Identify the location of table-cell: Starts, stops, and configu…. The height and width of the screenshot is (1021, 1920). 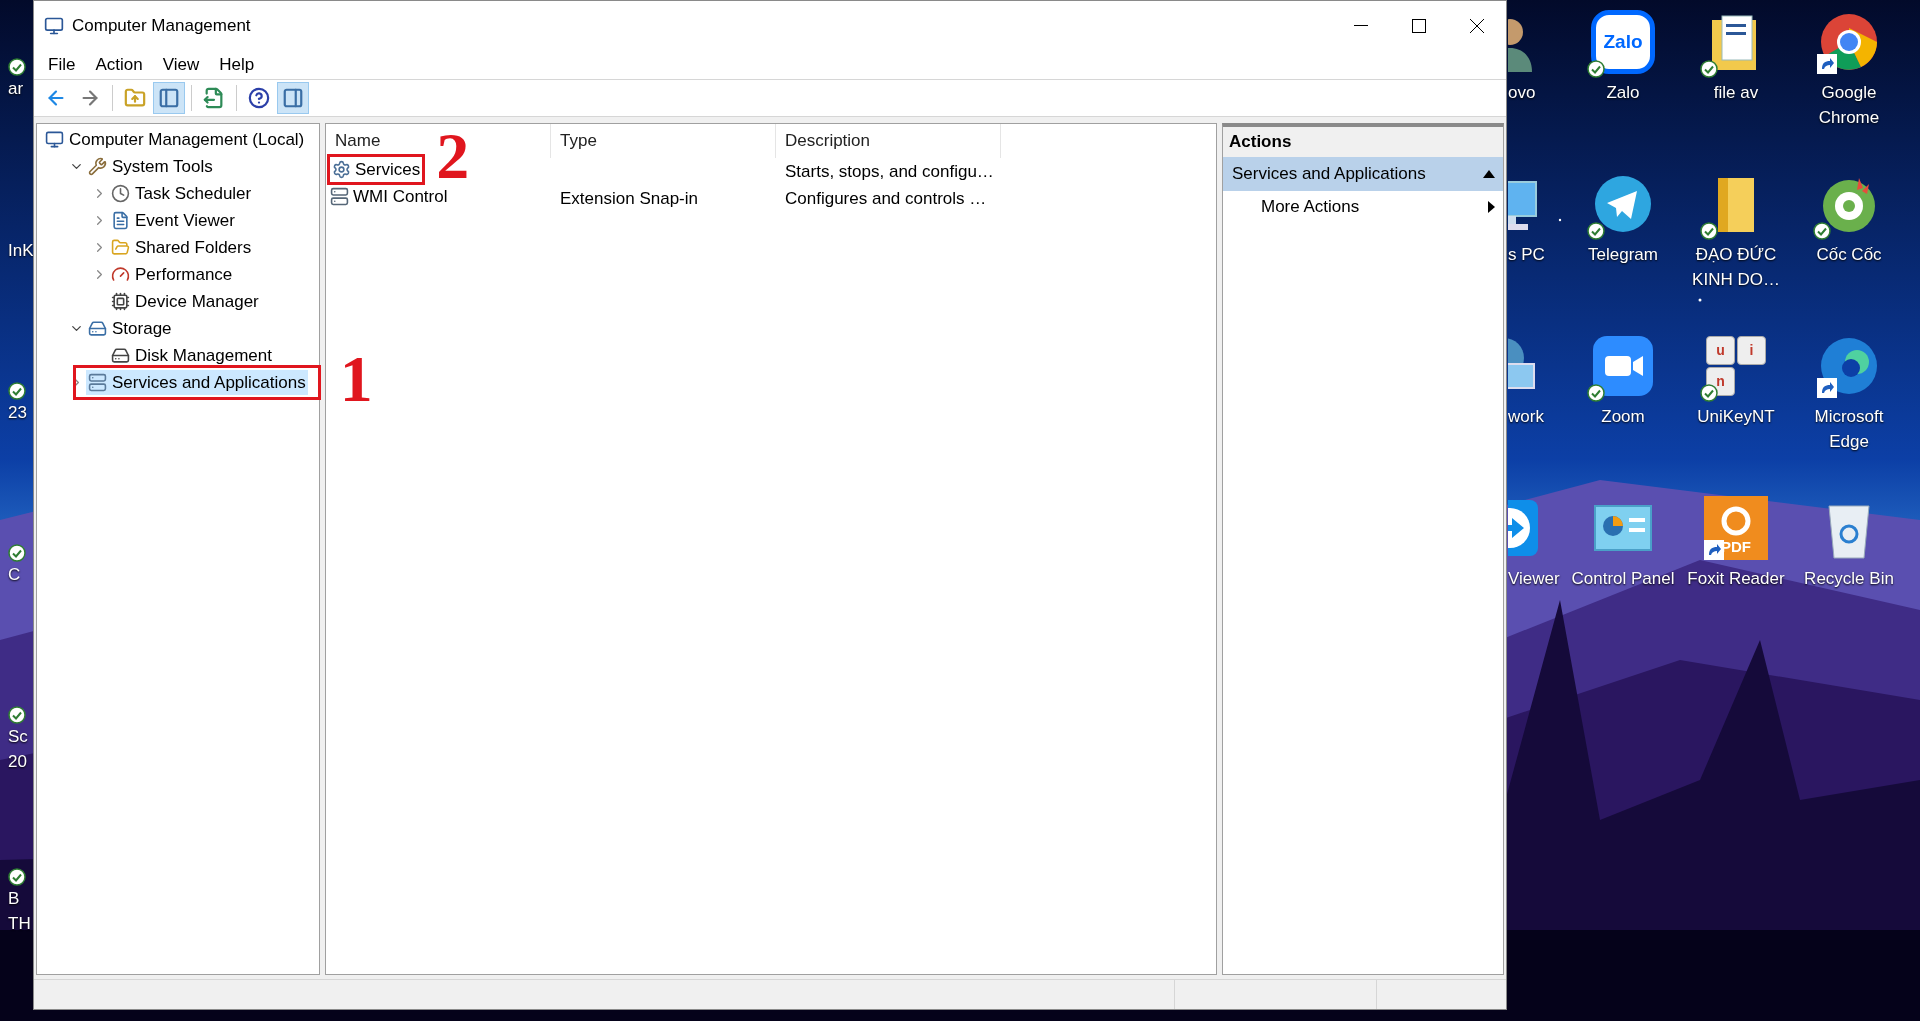
(889, 171).